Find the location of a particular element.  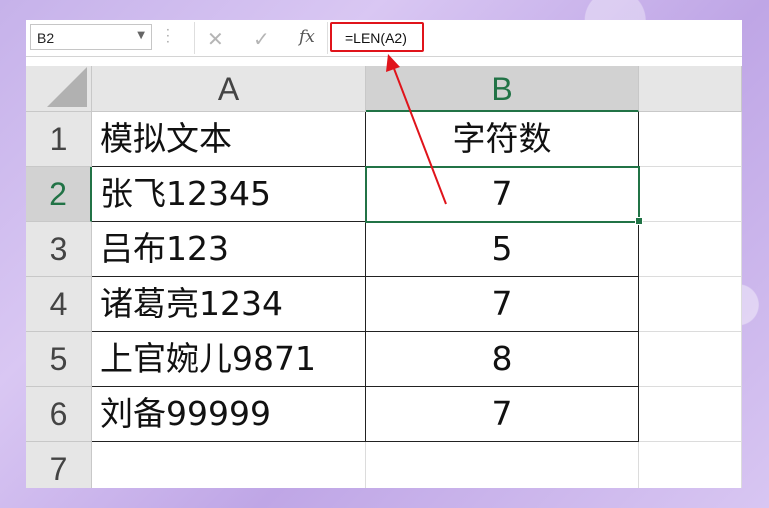

cell-c2 is located at coordinates (690, 194).